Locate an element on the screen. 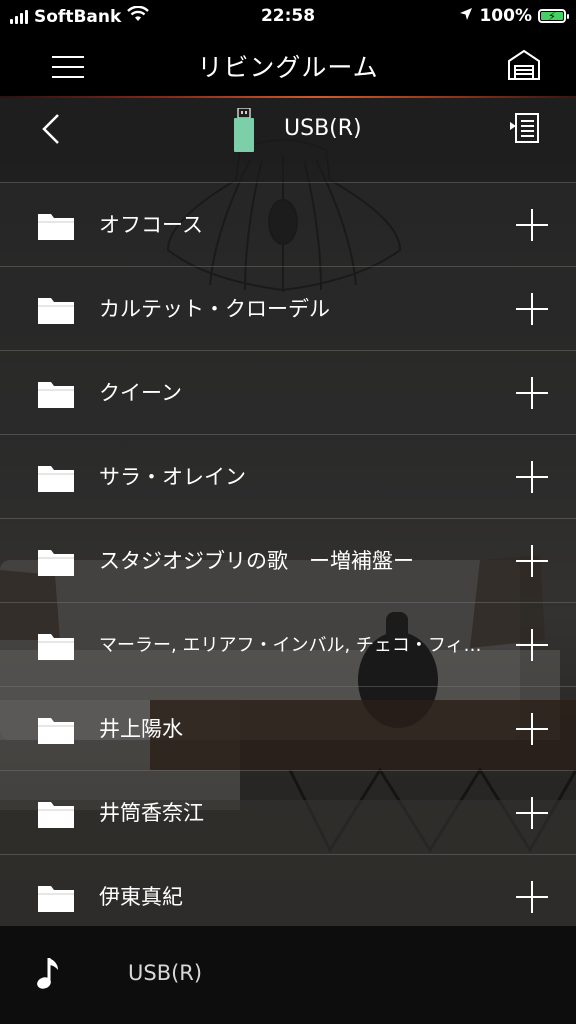 Image resolution: width=576 pixels, height=1024 pixels. location-icon is located at coordinates (466, 16).